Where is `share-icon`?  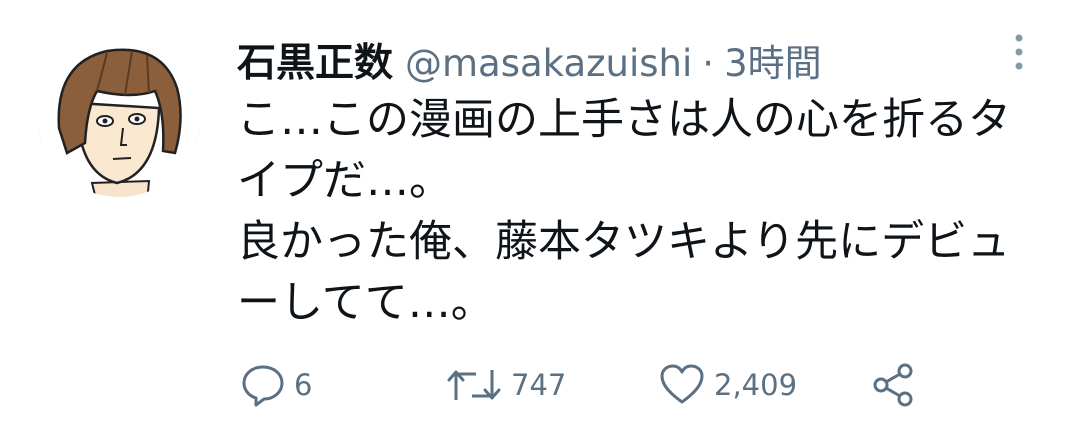 share-icon is located at coordinates (893, 385).